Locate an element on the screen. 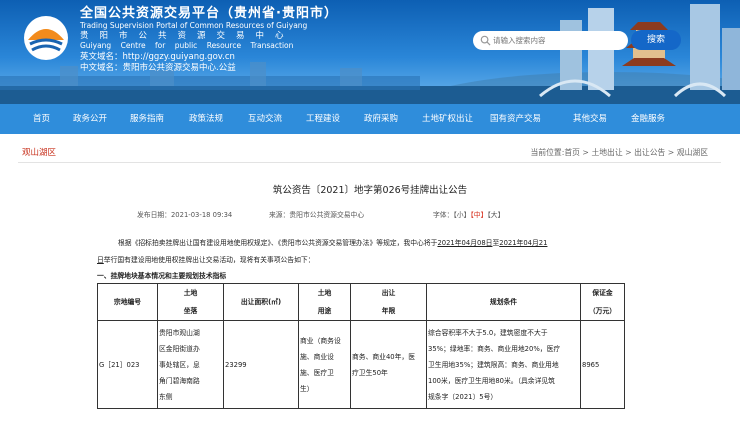 The width and height of the screenshot is (740, 428). nav-other: 其他交易 is located at coordinates (590, 119).